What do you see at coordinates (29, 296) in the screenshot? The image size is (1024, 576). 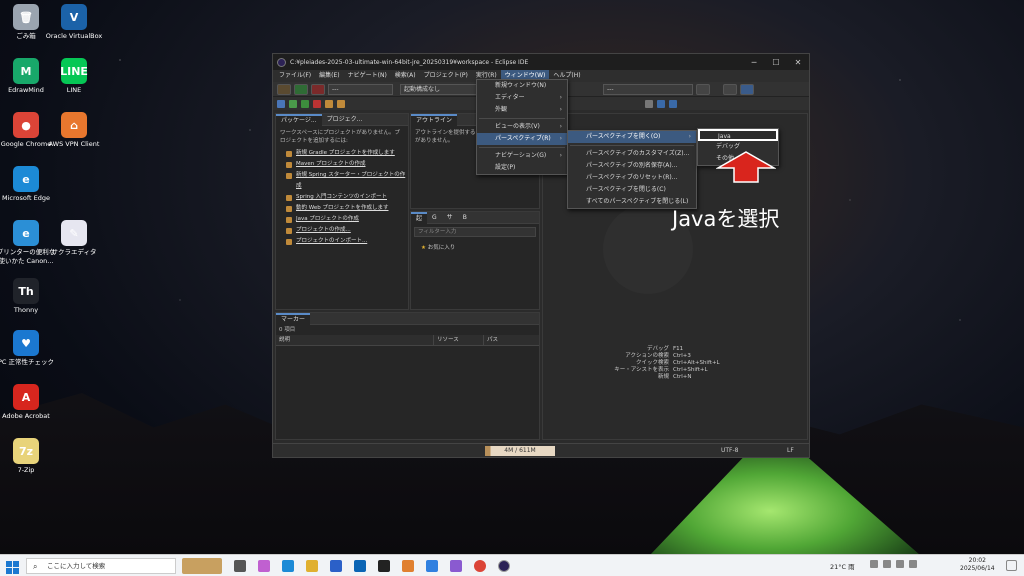 I see `desktop-shortcut: Th Thonny` at bounding box center [29, 296].